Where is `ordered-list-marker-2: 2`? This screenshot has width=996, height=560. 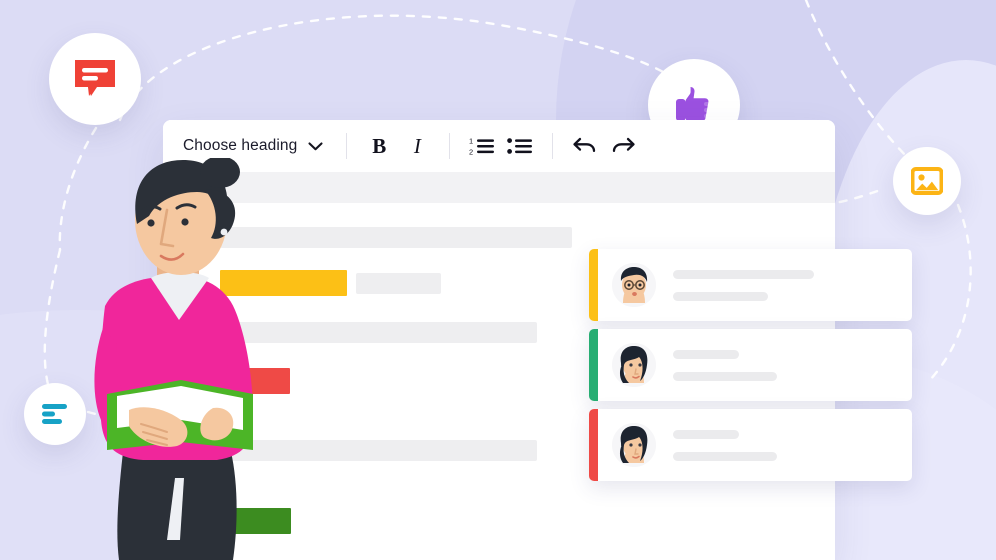 ordered-list-marker-2: 2 is located at coordinates (471, 151).